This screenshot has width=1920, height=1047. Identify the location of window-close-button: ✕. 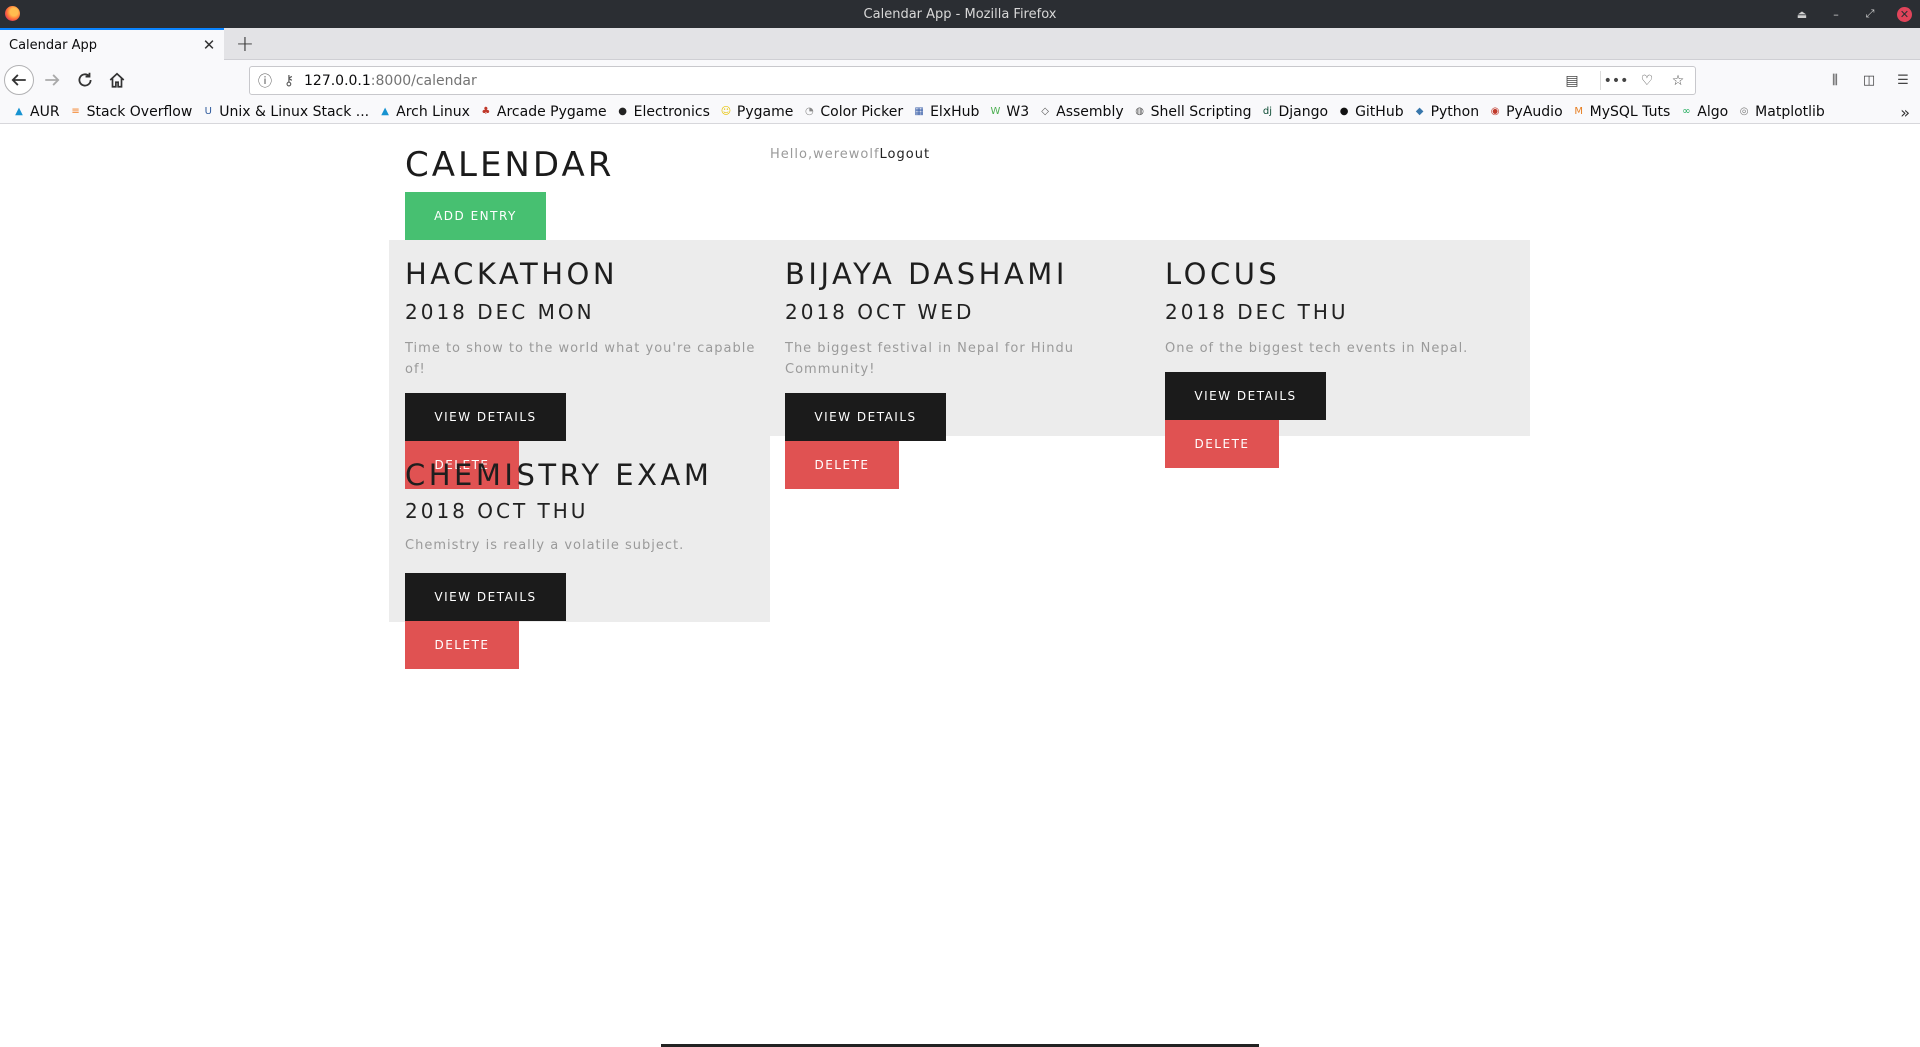
(1904, 14).